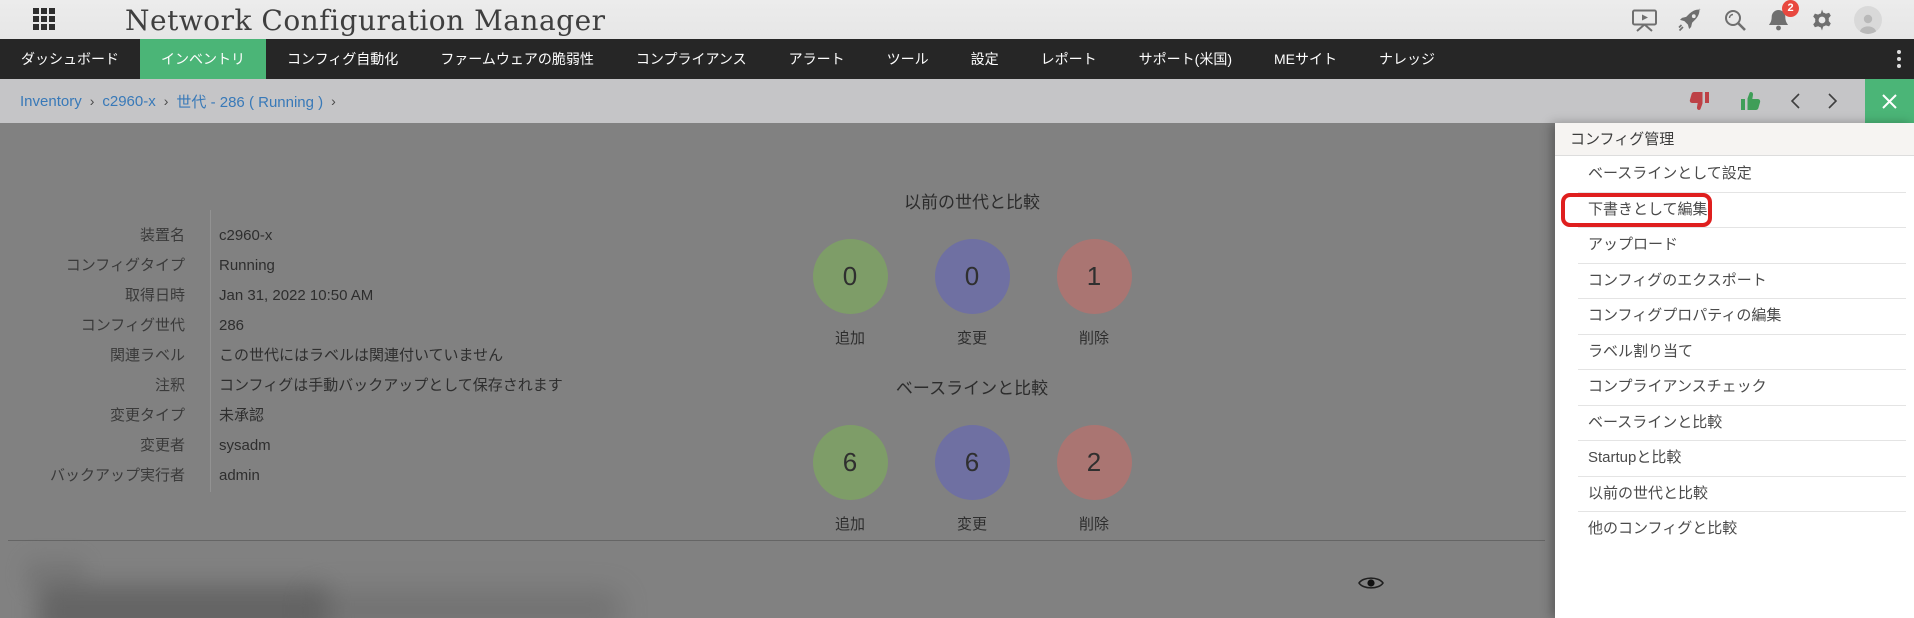 The width and height of the screenshot is (1914, 618). I want to click on compare-with-previous-version-widget: 以前の世代と比較 0 追加 0 変更 1 削除, so click(972, 269).